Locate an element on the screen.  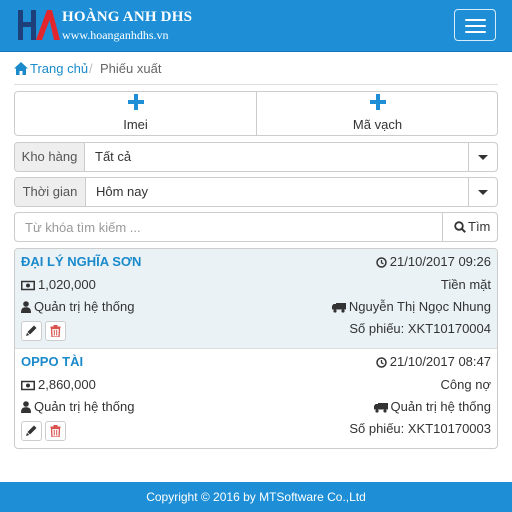
breadcrumb: Trang chủ / Phiếu xuất is located at coordinates (256, 72).